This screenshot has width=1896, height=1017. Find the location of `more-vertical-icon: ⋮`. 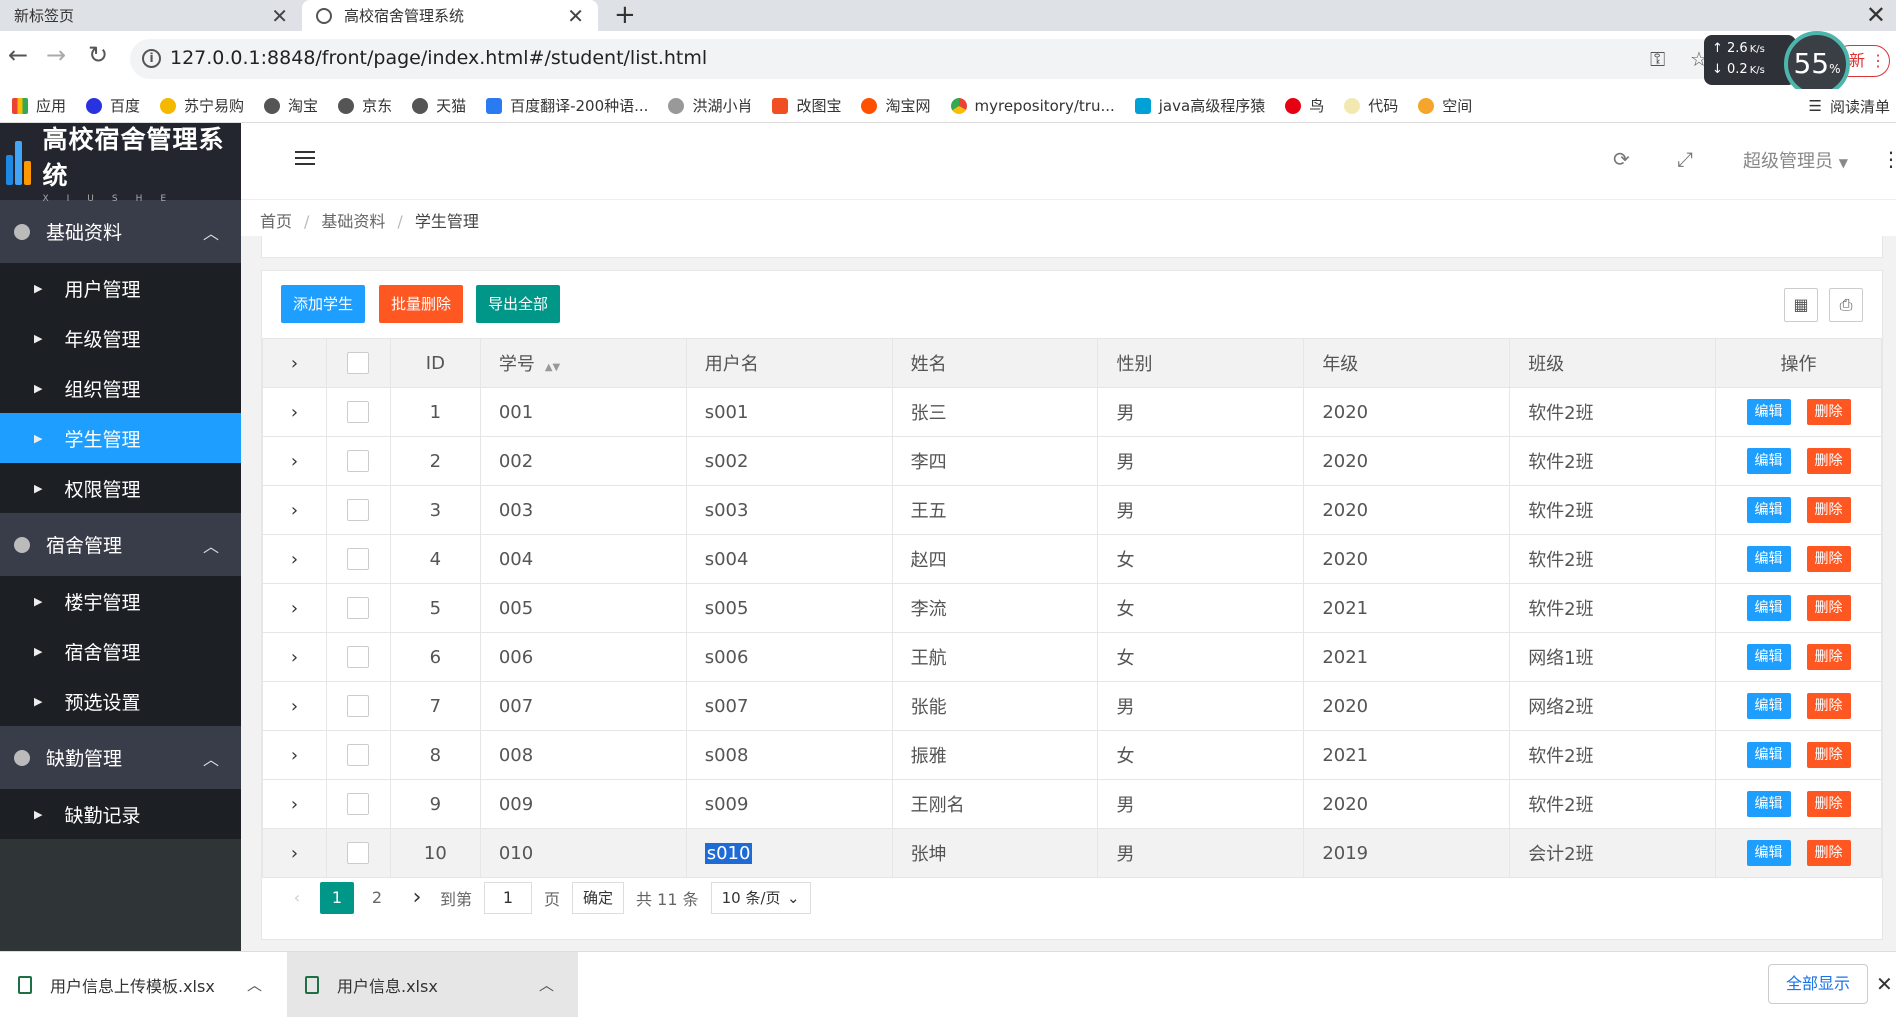

more-vertical-icon: ⋮ is located at coordinates (1888, 159).